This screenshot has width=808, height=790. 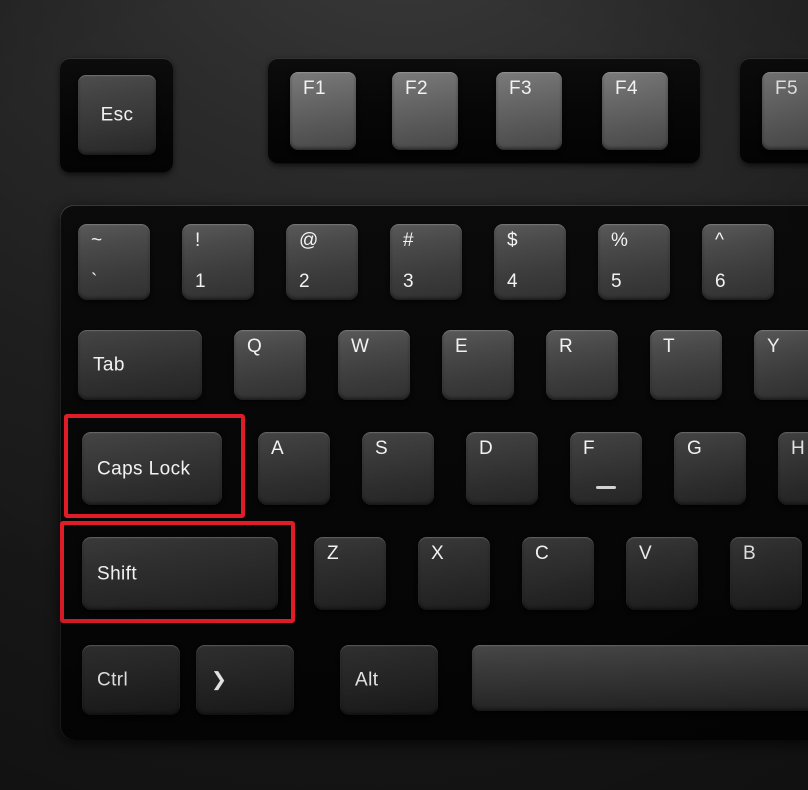 I want to click on key-3-shift-label: #, so click(x=408, y=240).